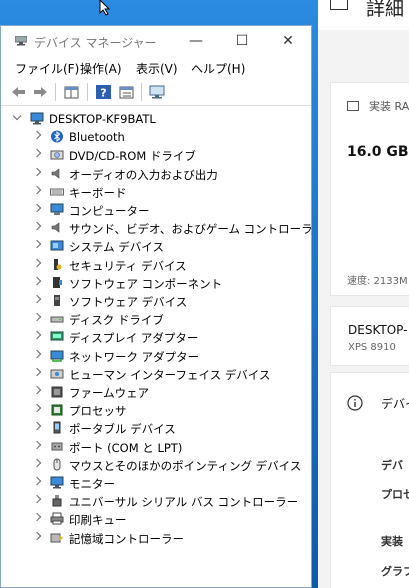  What do you see at coordinates (170, 374) in the screenshot?
I see `tree-item-label: ヒューマン インターフェイス デバイス` at bounding box center [170, 374].